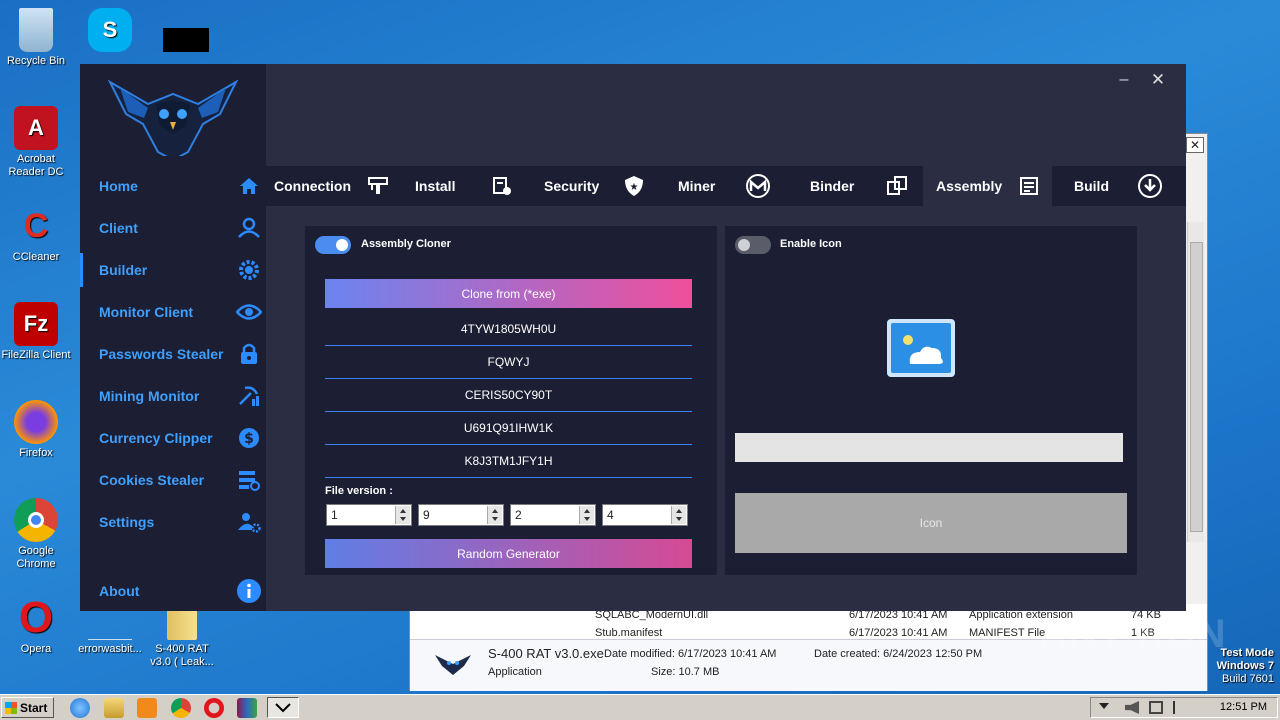 The width and height of the screenshot is (1280, 720). I want to click on assembly-field-title: 4TYW1805WH0U, so click(508, 329).